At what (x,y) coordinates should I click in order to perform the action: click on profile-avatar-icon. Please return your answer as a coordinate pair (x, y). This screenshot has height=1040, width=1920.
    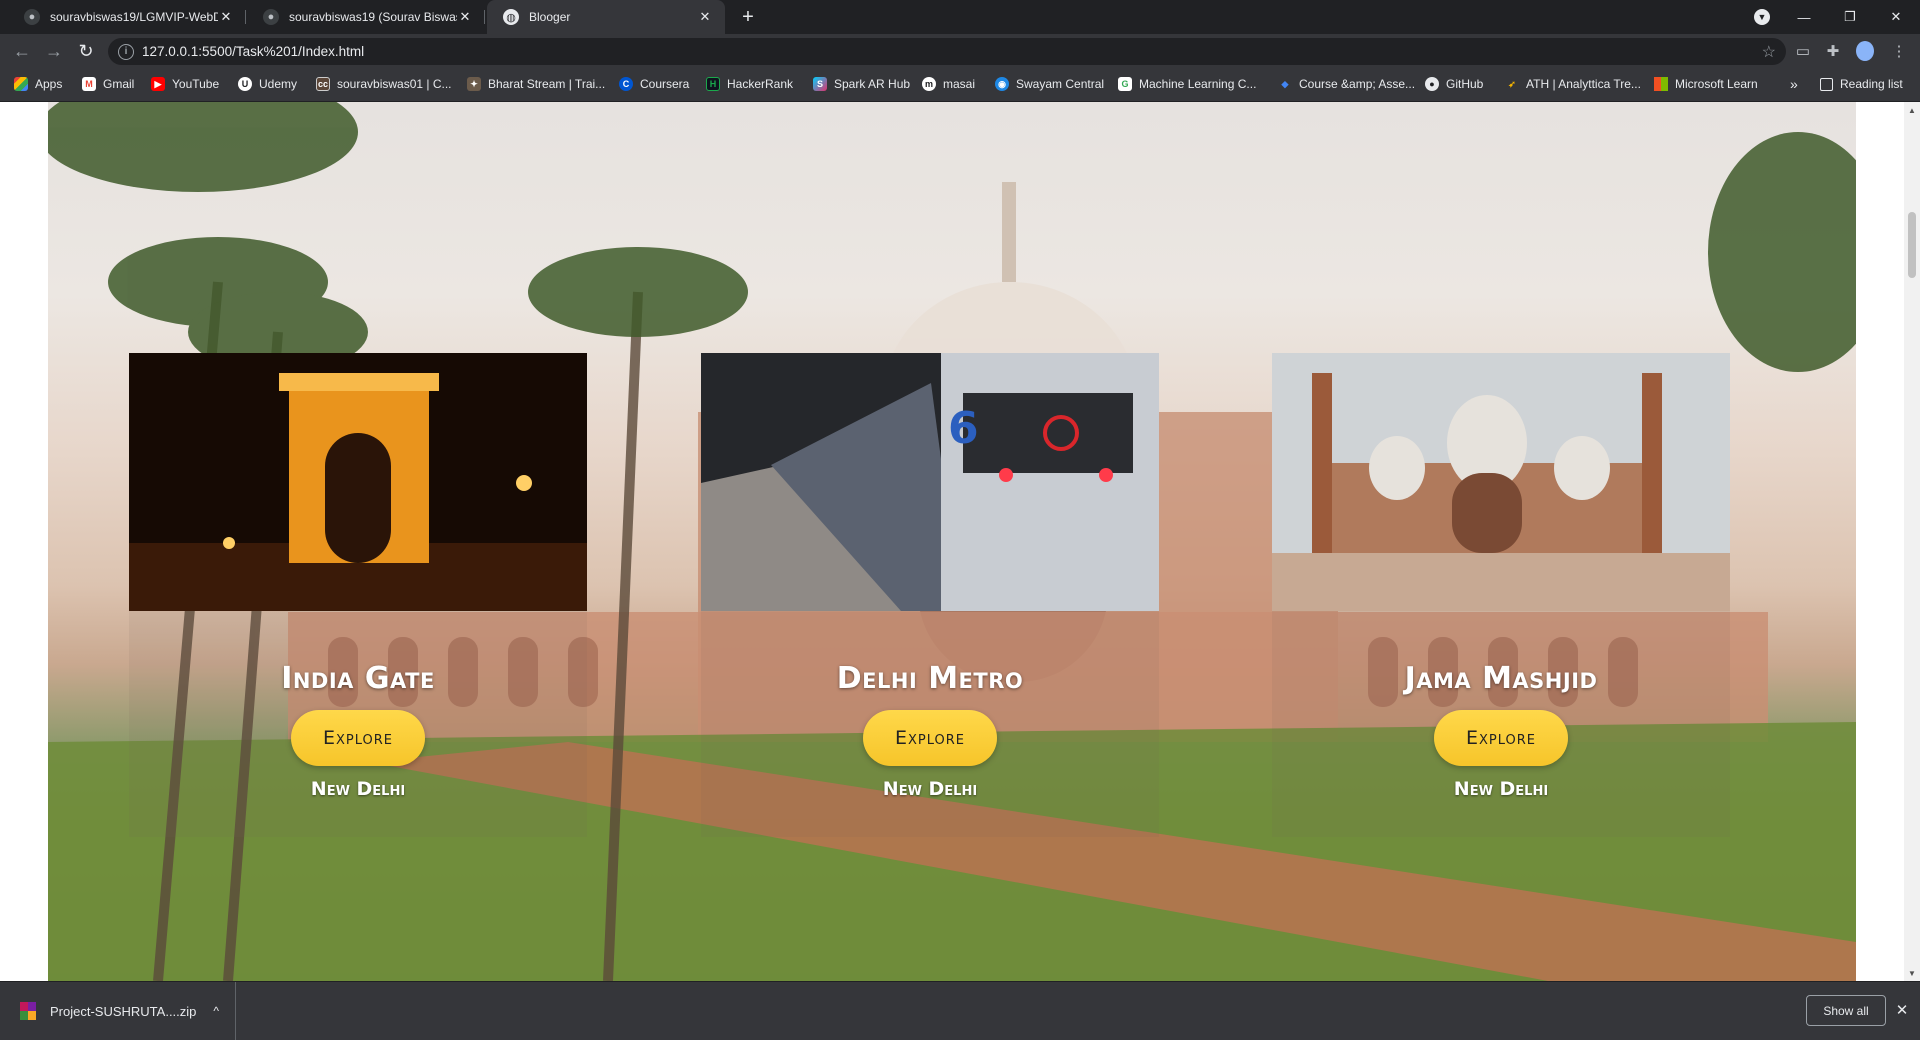
    Looking at the image, I should click on (1865, 51).